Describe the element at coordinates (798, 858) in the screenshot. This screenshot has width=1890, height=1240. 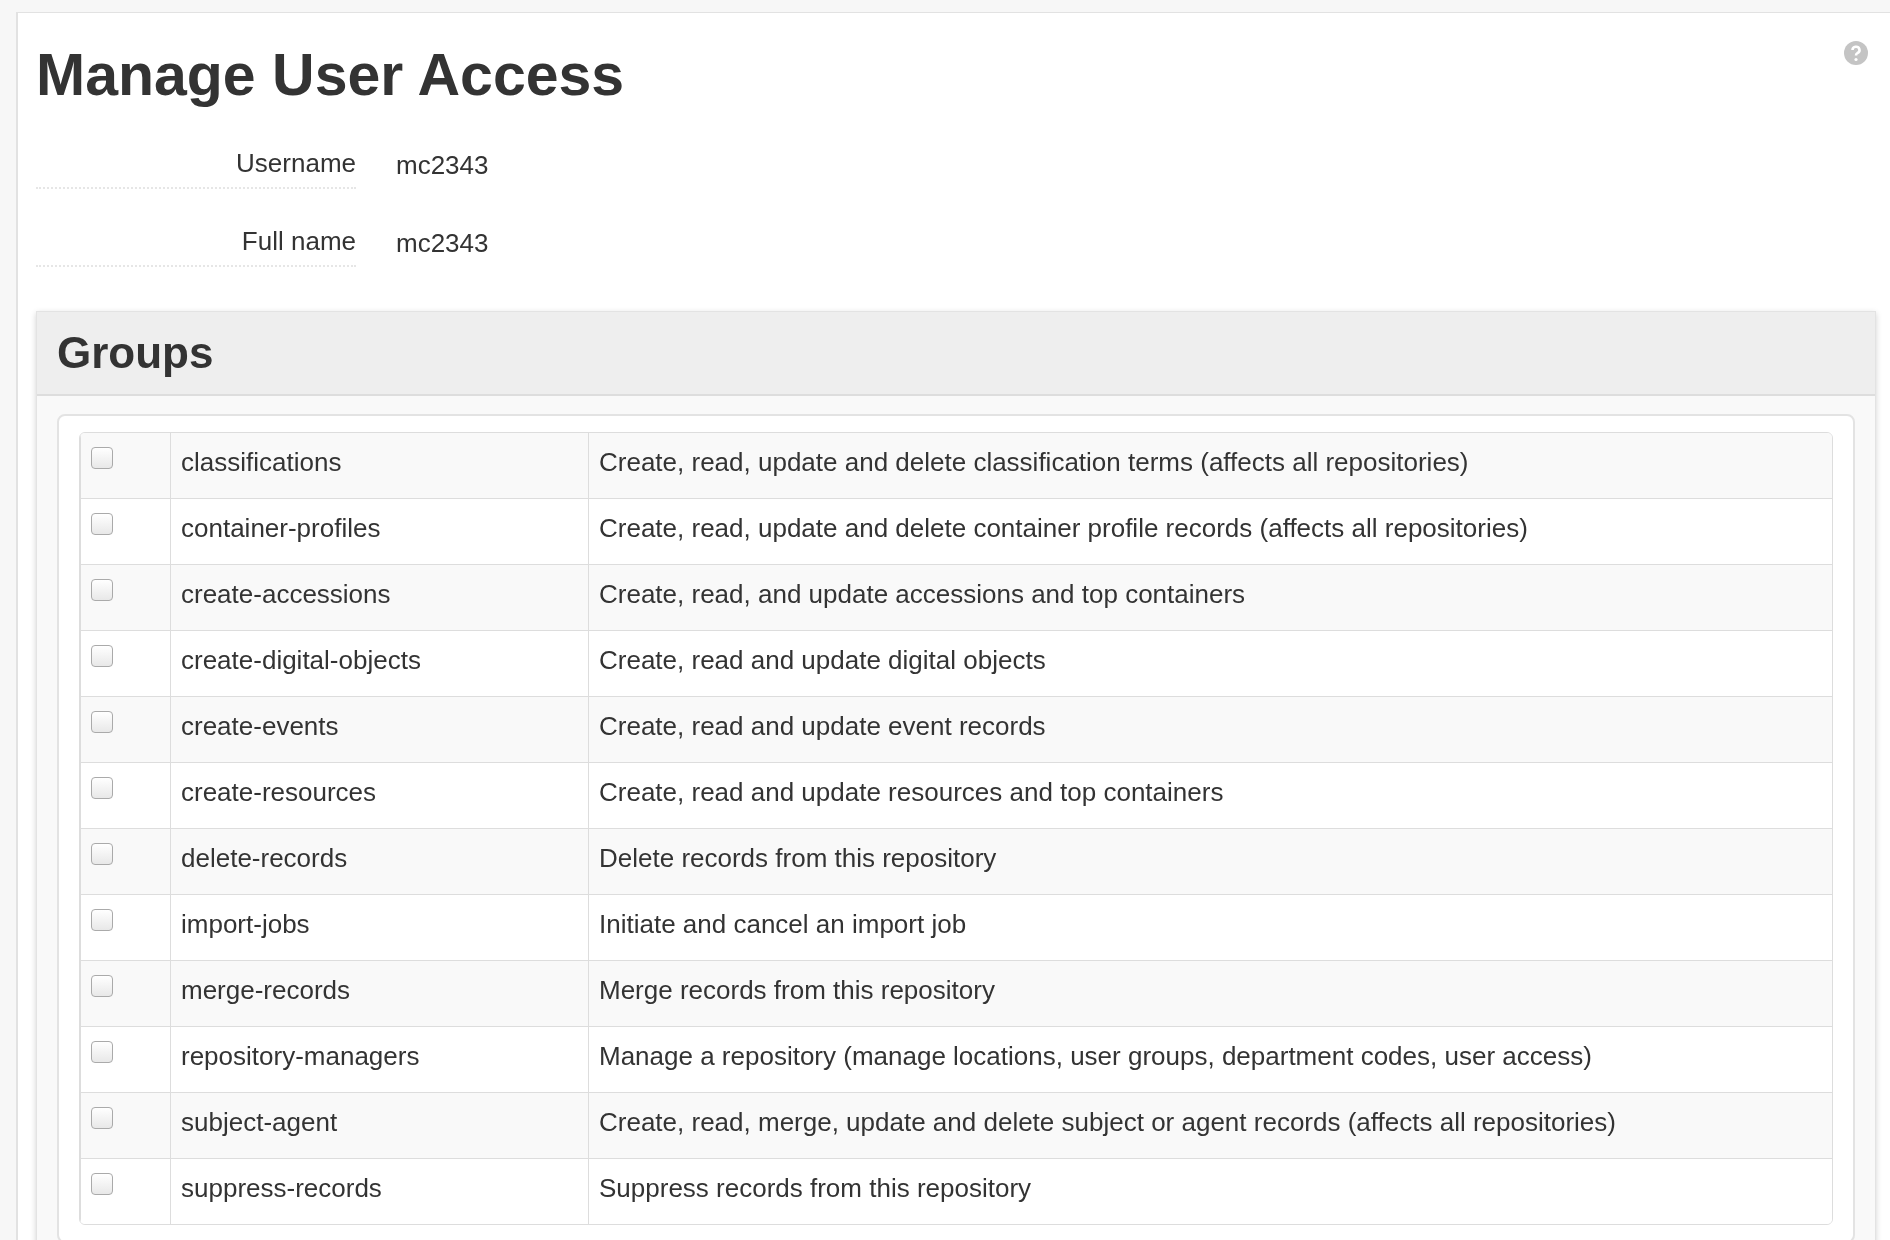
I see `group-description: Delete records from this repository` at that location.